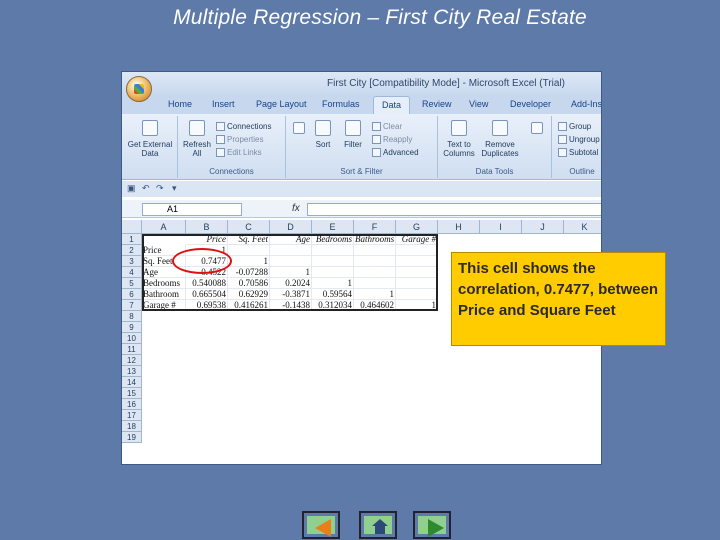 This screenshot has width=720, height=540. What do you see at coordinates (132, 250) in the screenshot?
I see `row-header-2: 2` at bounding box center [132, 250].